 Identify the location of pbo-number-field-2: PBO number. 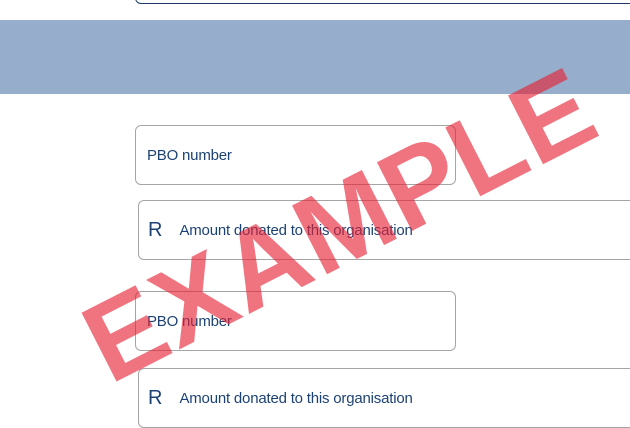
(295, 321).